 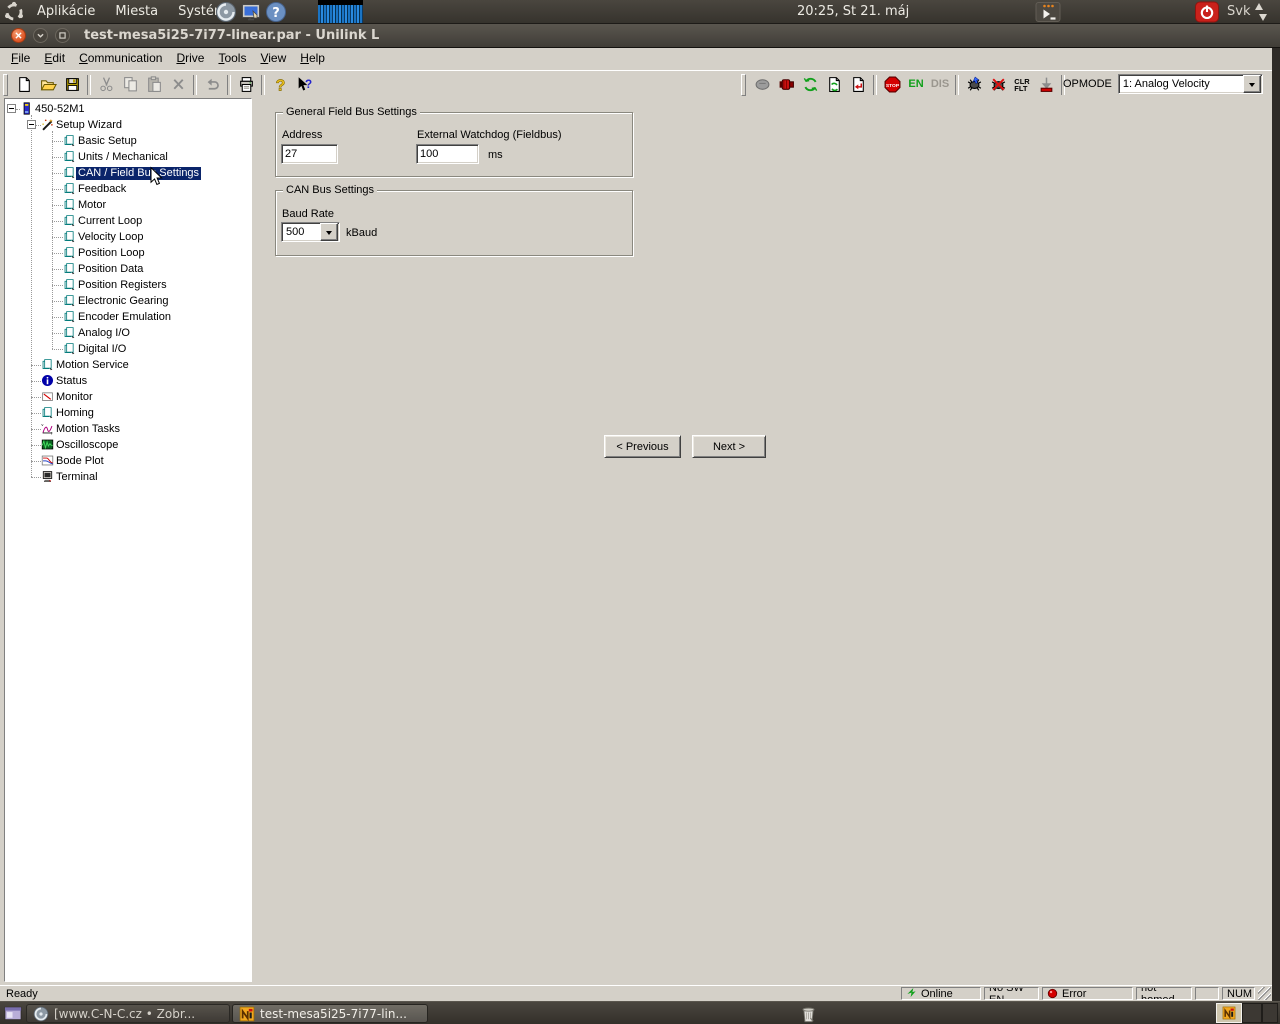 What do you see at coordinates (139, 173) in the screenshot?
I see `tree-item-label: CAN / Field Bus Settings` at bounding box center [139, 173].